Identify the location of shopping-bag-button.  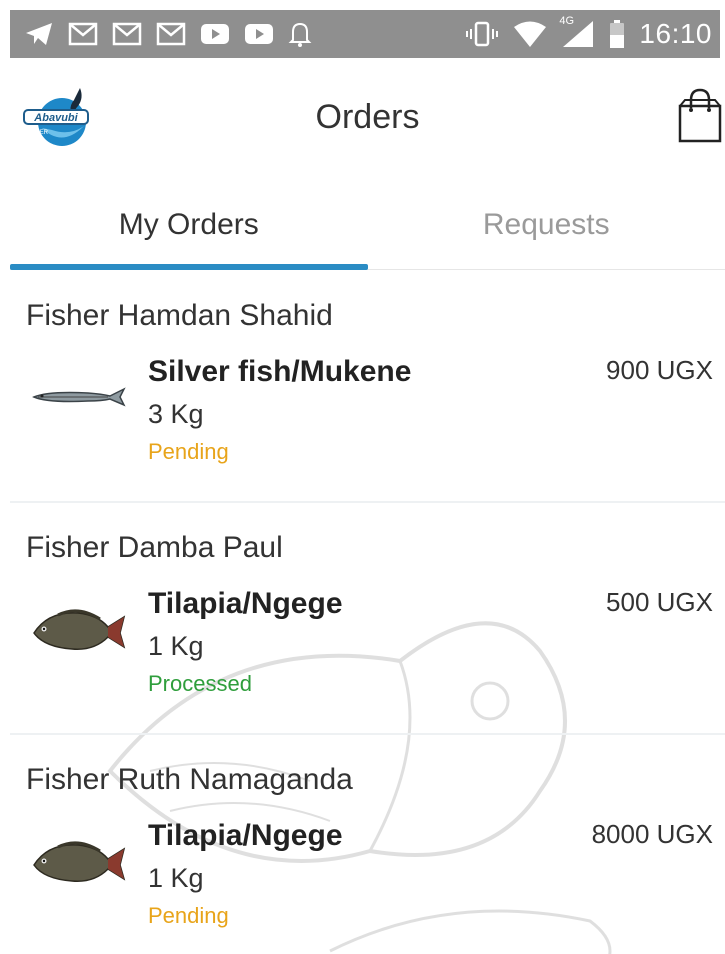
(700, 115).